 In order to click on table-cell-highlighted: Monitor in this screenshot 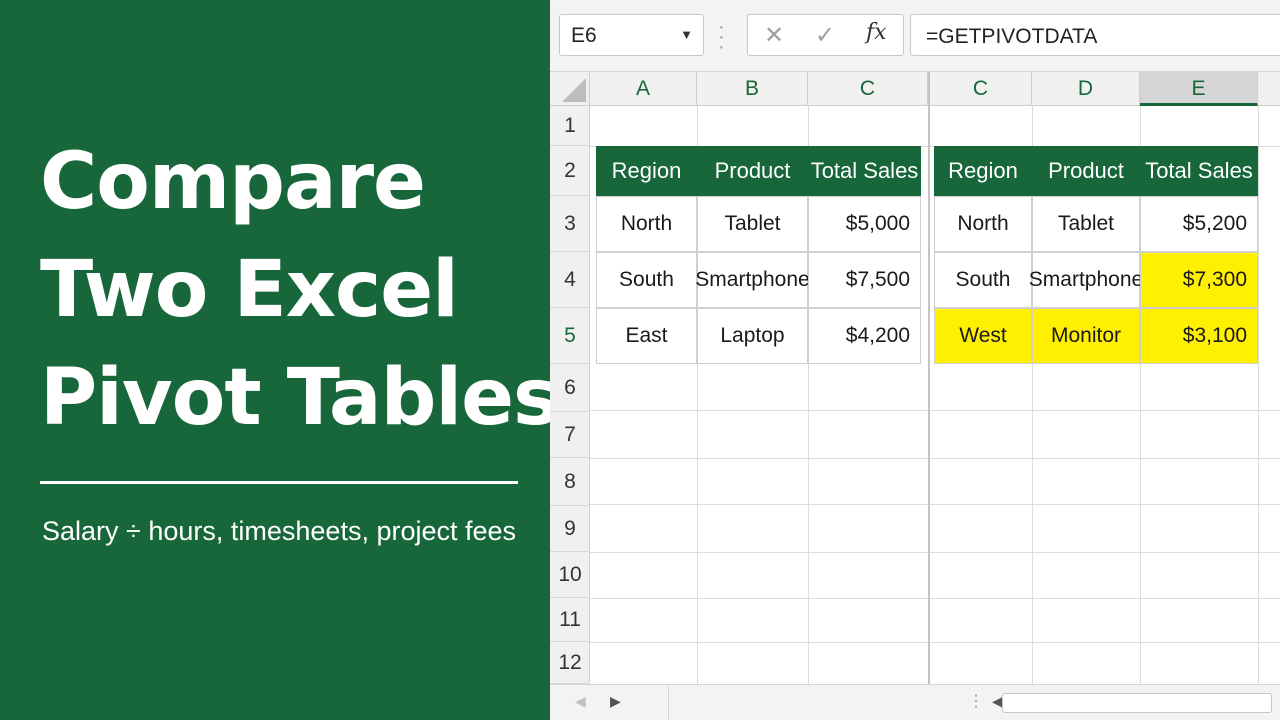, I will do `click(1086, 336)`.